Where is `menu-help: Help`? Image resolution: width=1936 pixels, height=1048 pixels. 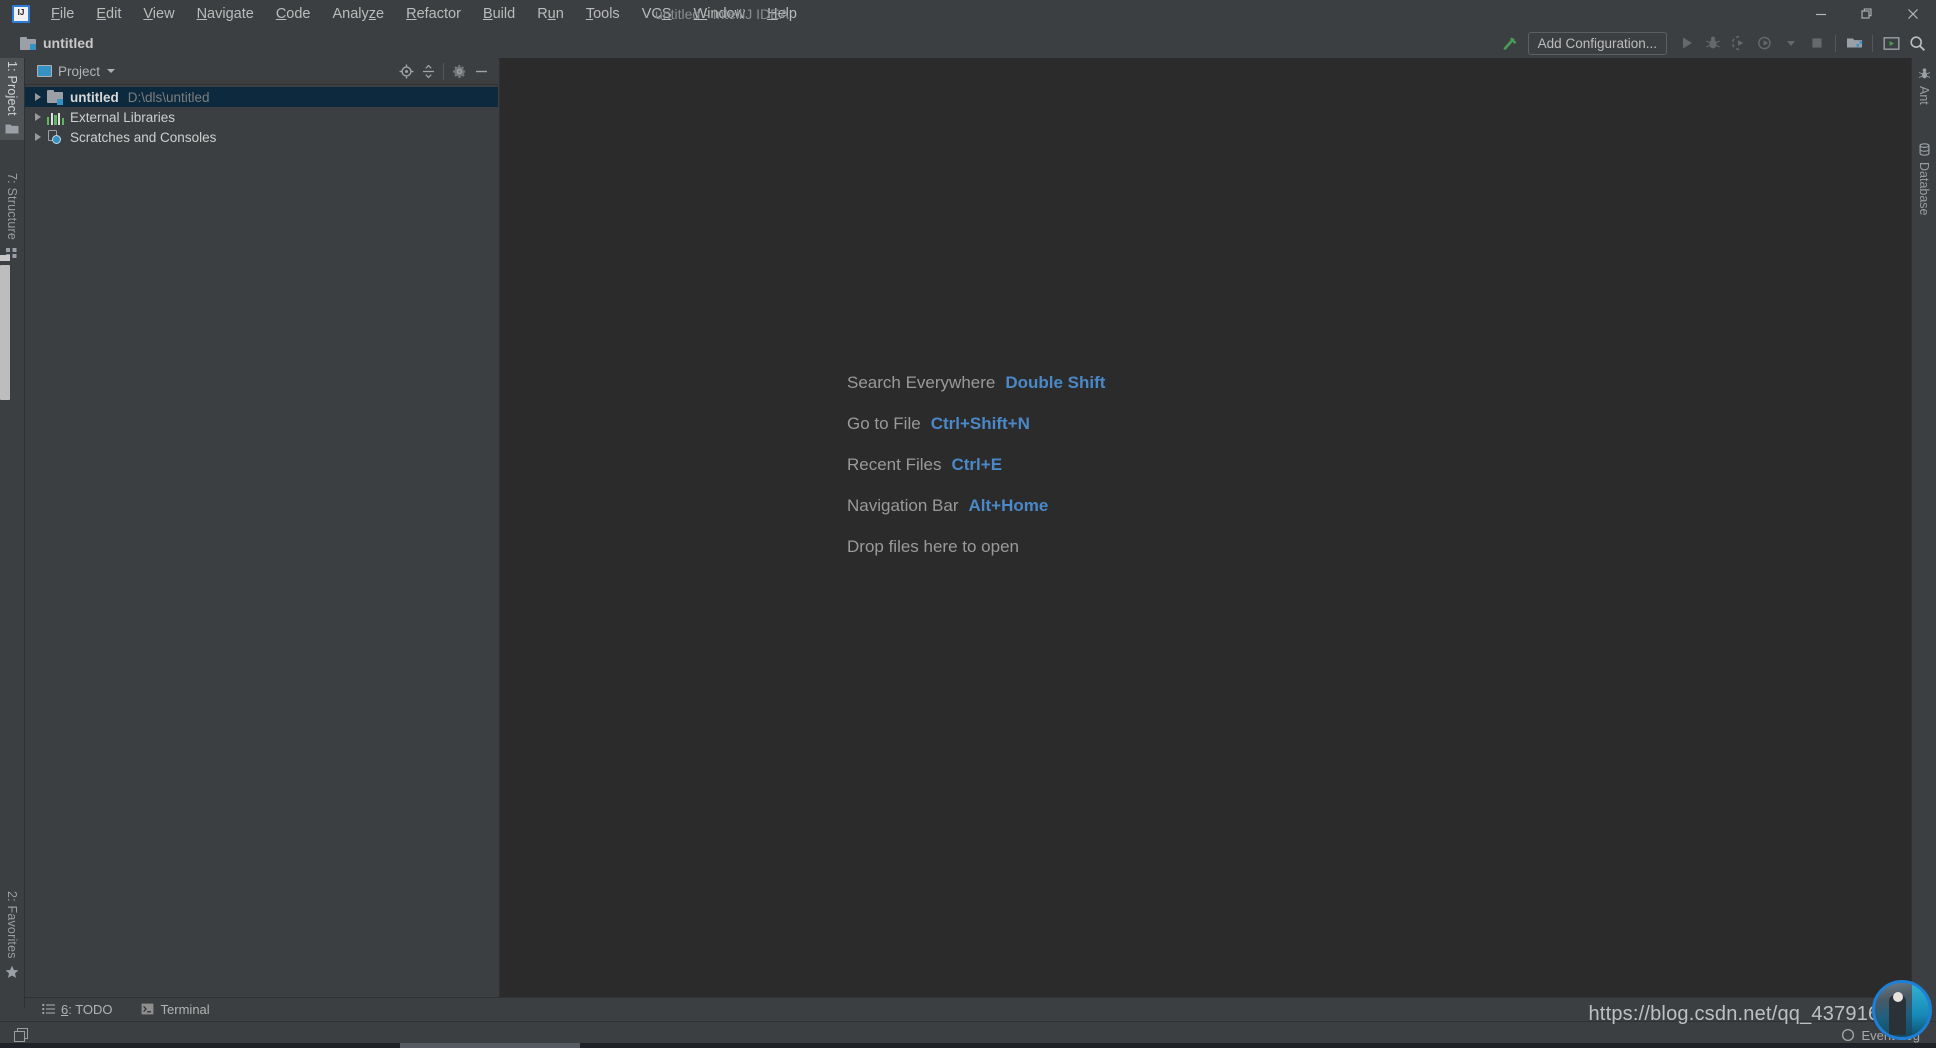
menu-help: Help is located at coordinates (782, 14).